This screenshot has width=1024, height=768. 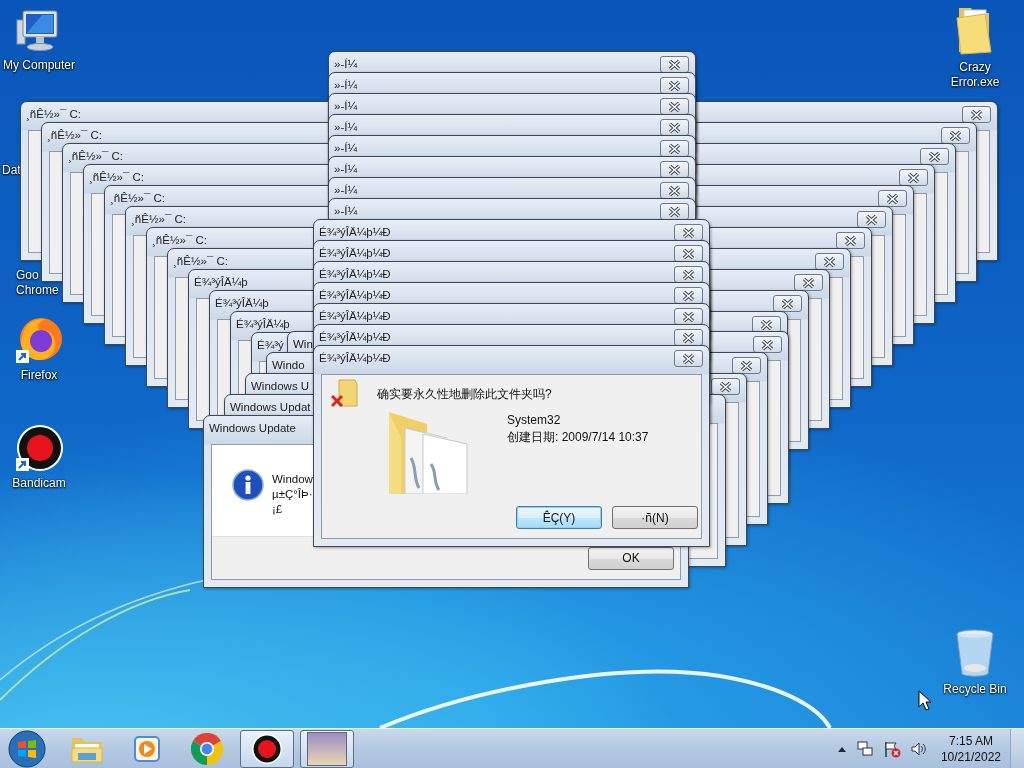 What do you see at coordinates (655, 517) in the screenshot?
I see `dialog-button: ·ñ(N)` at bounding box center [655, 517].